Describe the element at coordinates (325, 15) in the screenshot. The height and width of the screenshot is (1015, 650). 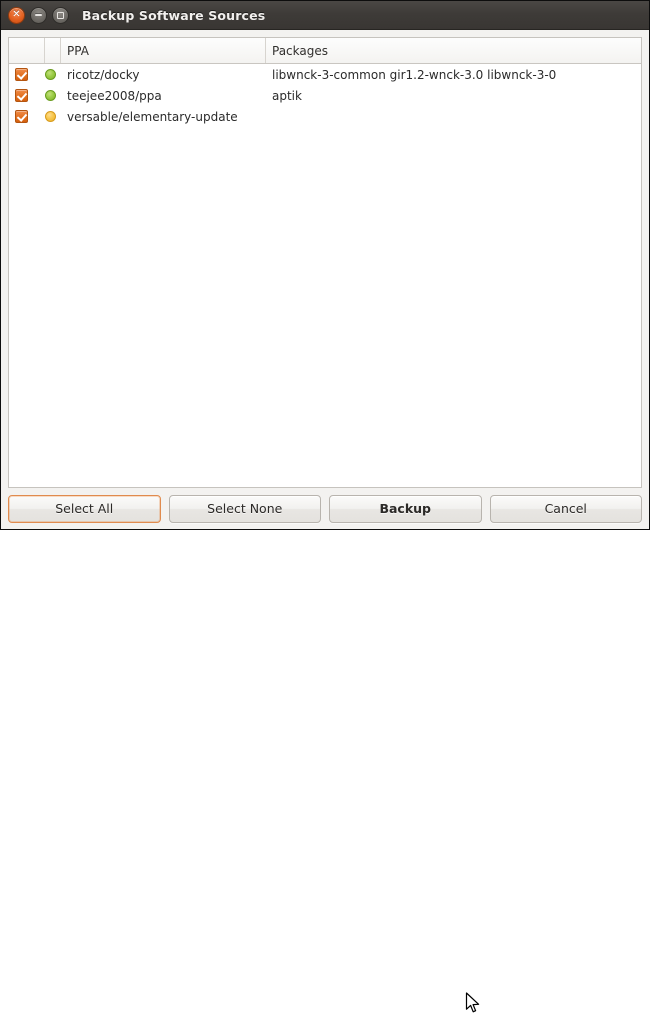
I see `title-bar: ✕ Backup Software Sources` at that location.